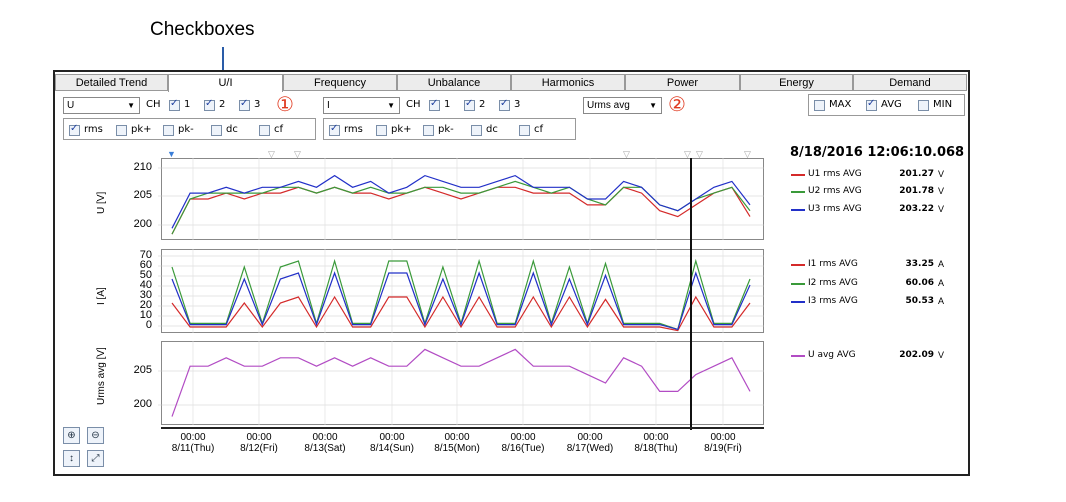 Image resolution: width=1066 pixels, height=502 pixels. I want to click on legend-label: U avg AVG, so click(832, 355).